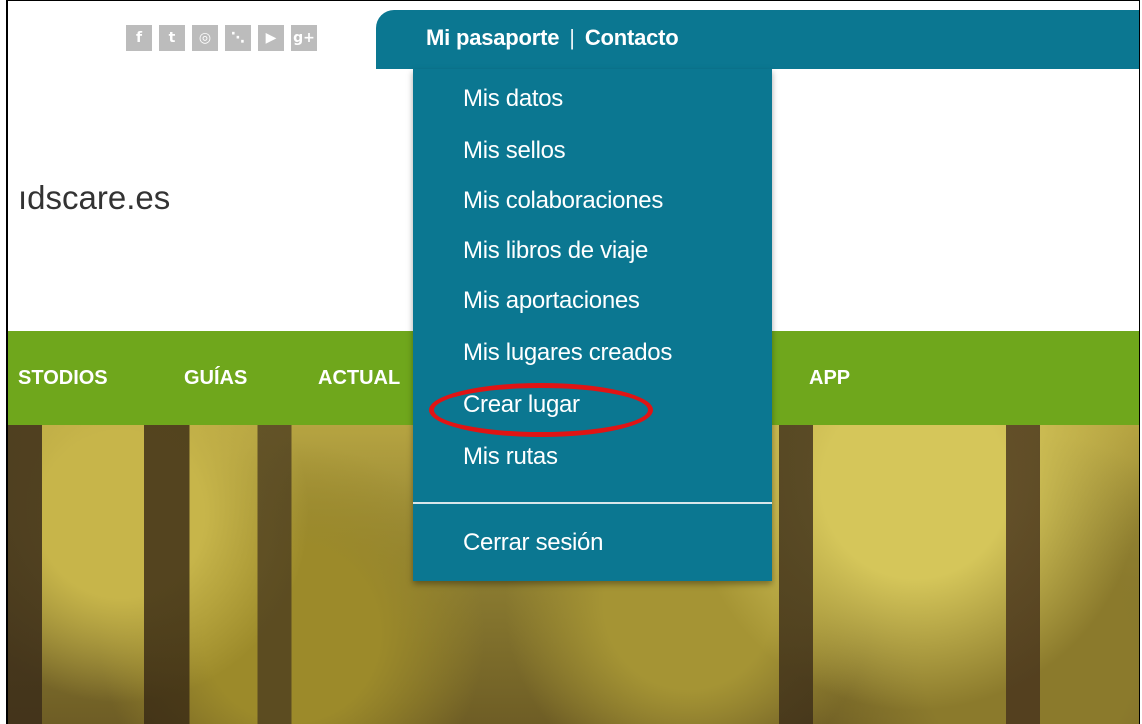 The width and height of the screenshot is (1142, 724). What do you see at coordinates (510, 457) in the screenshot?
I see `menu-item-mis-rutas: Mis rutas` at bounding box center [510, 457].